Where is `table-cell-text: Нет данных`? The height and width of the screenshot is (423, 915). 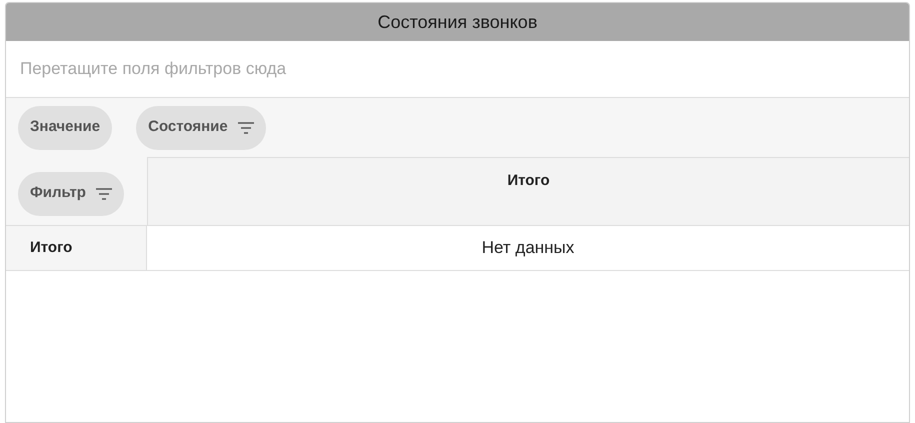 table-cell-text: Нет данных is located at coordinates (528, 248).